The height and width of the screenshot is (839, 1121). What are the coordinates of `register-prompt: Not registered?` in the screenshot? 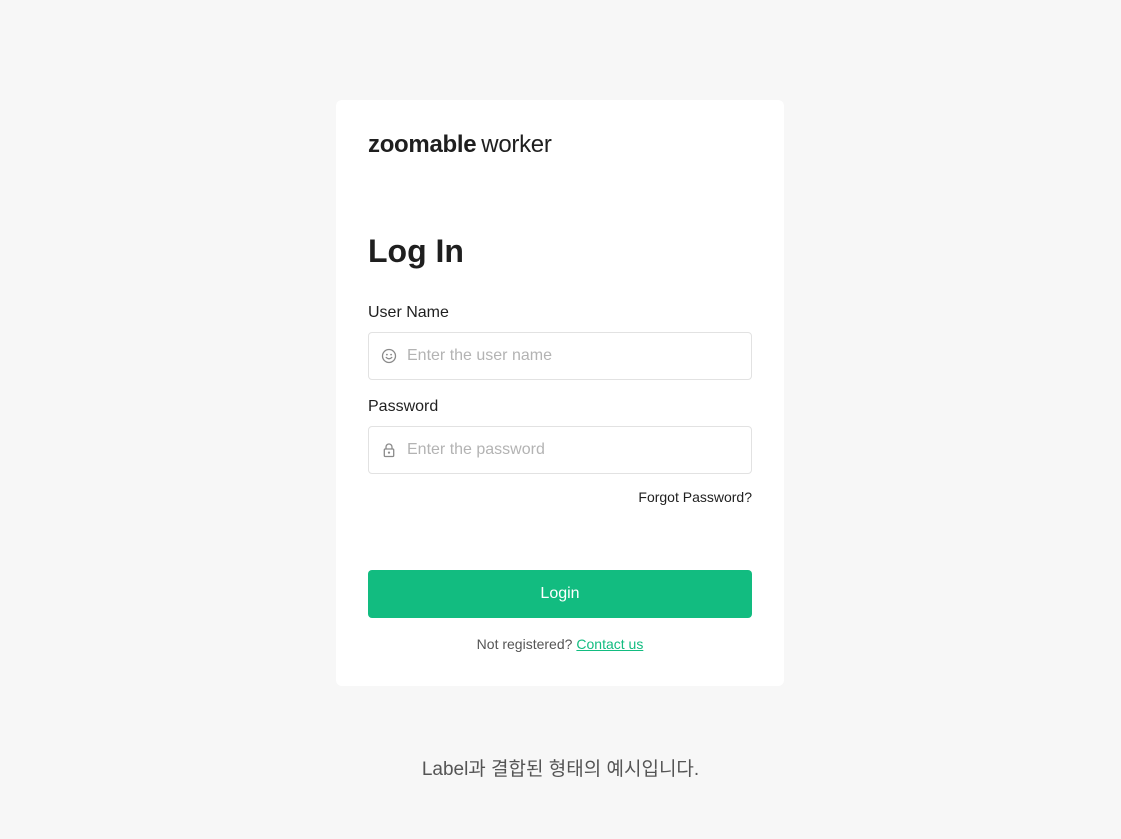 It's located at (524, 644).